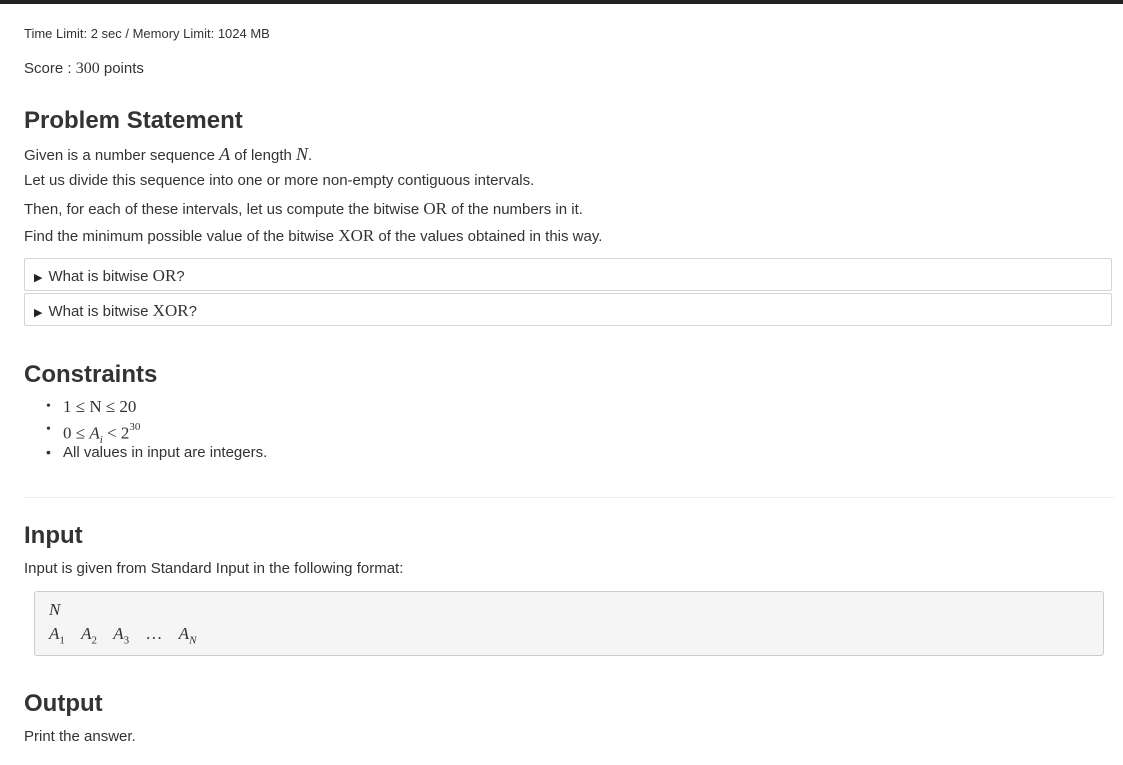 This screenshot has height=765, width=1123. Describe the element at coordinates (193, 640) in the screenshot. I see `format-sub: N` at that location.